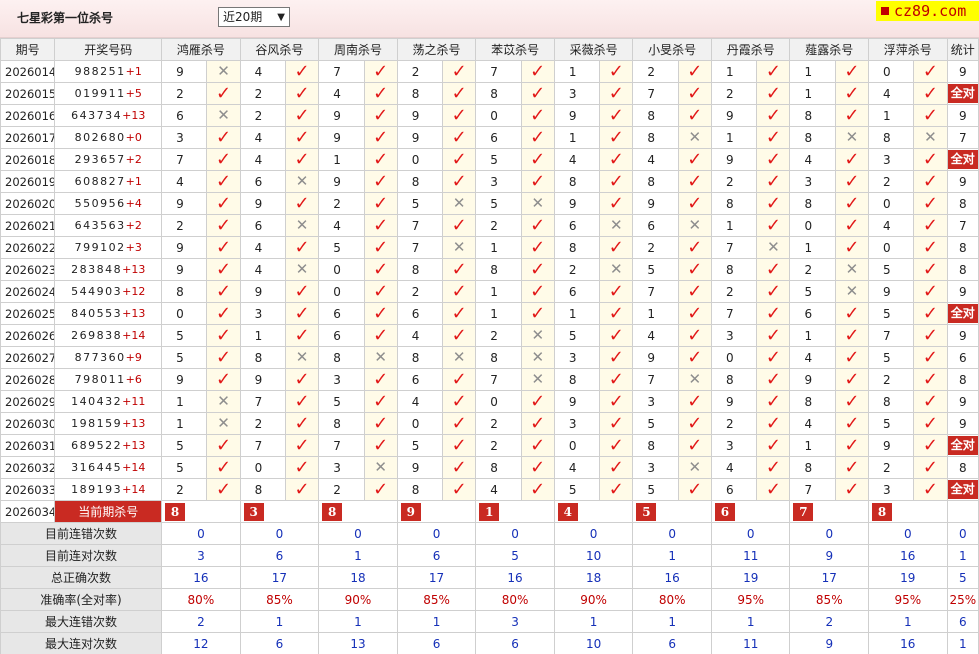 This screenshot has height=654, width=979. Describe the element at coordinates (201, 49) in the screenshot. I see `header-predictor-1: 鸿雁杀号` at that location.